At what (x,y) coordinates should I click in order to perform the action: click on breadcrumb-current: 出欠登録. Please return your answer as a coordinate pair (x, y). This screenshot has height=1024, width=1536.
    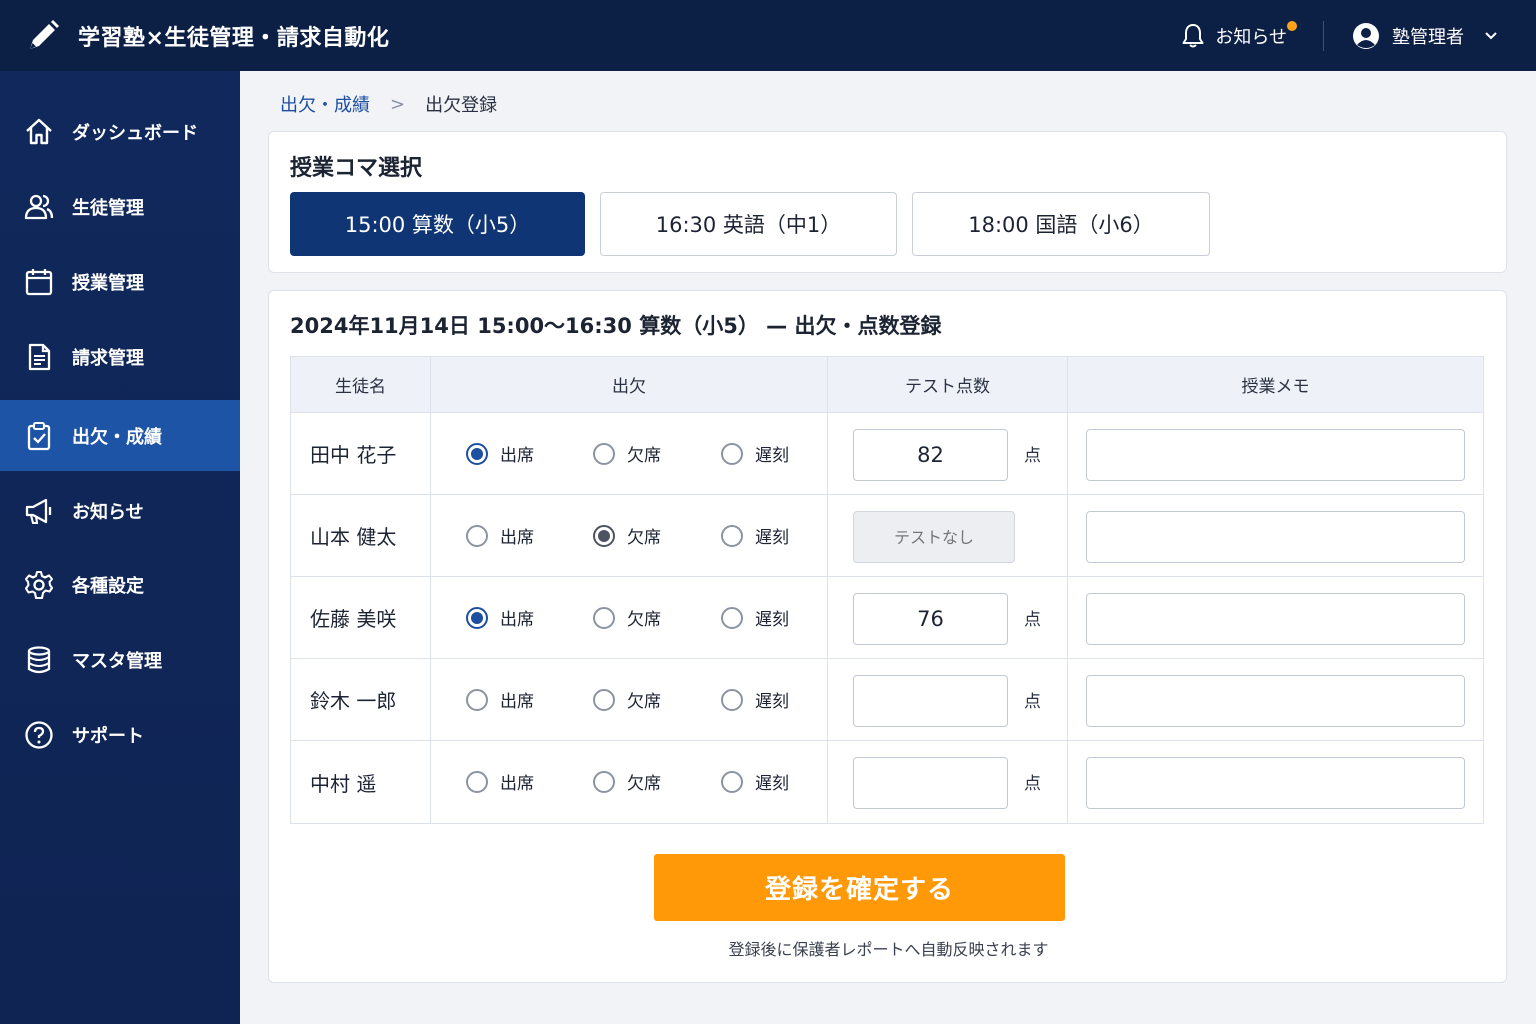
    Looking at the image, I should click on (461, 105).